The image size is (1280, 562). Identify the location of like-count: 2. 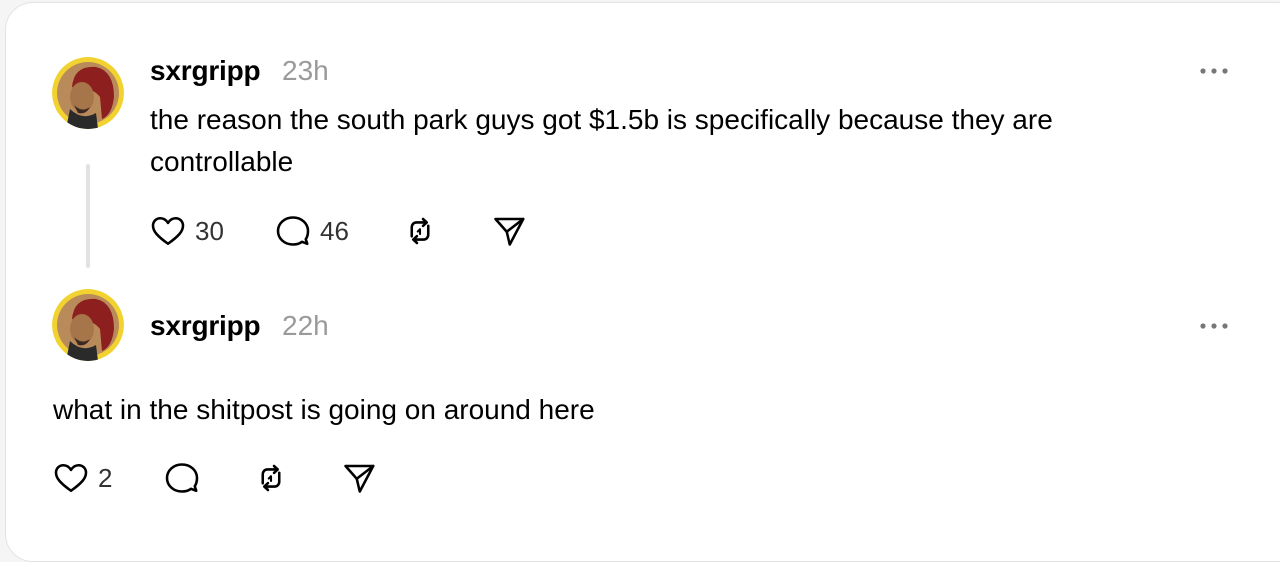
(105, 477).